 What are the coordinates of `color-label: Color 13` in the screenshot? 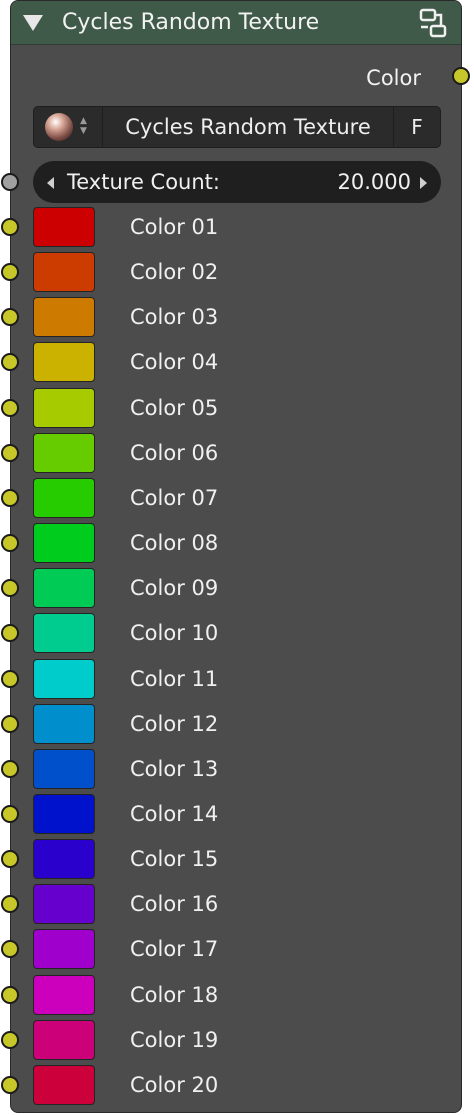 It's located at (174, 768).